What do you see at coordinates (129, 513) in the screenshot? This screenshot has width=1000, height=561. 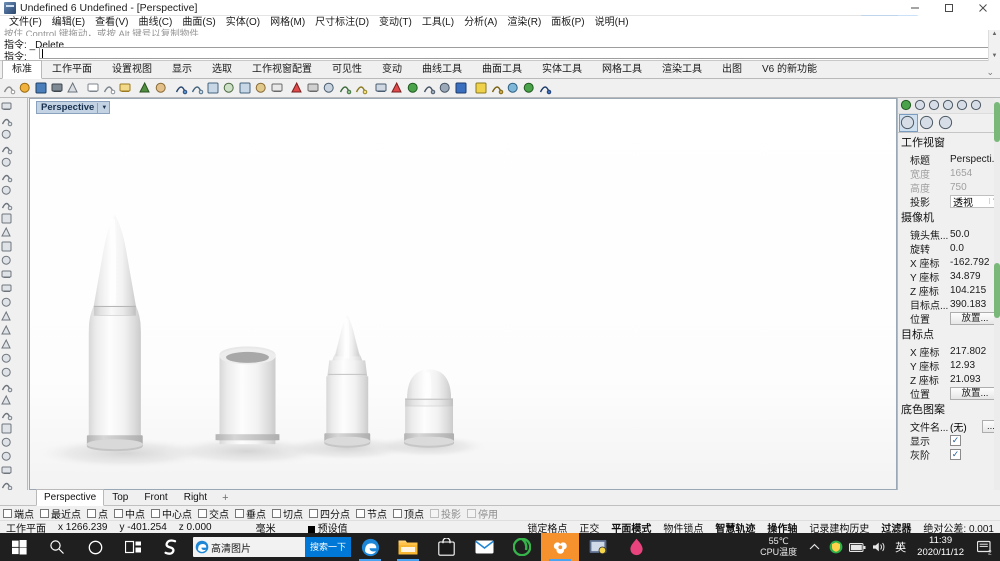 I see `osnap-item: 中点` at bounding box center [129, 513].